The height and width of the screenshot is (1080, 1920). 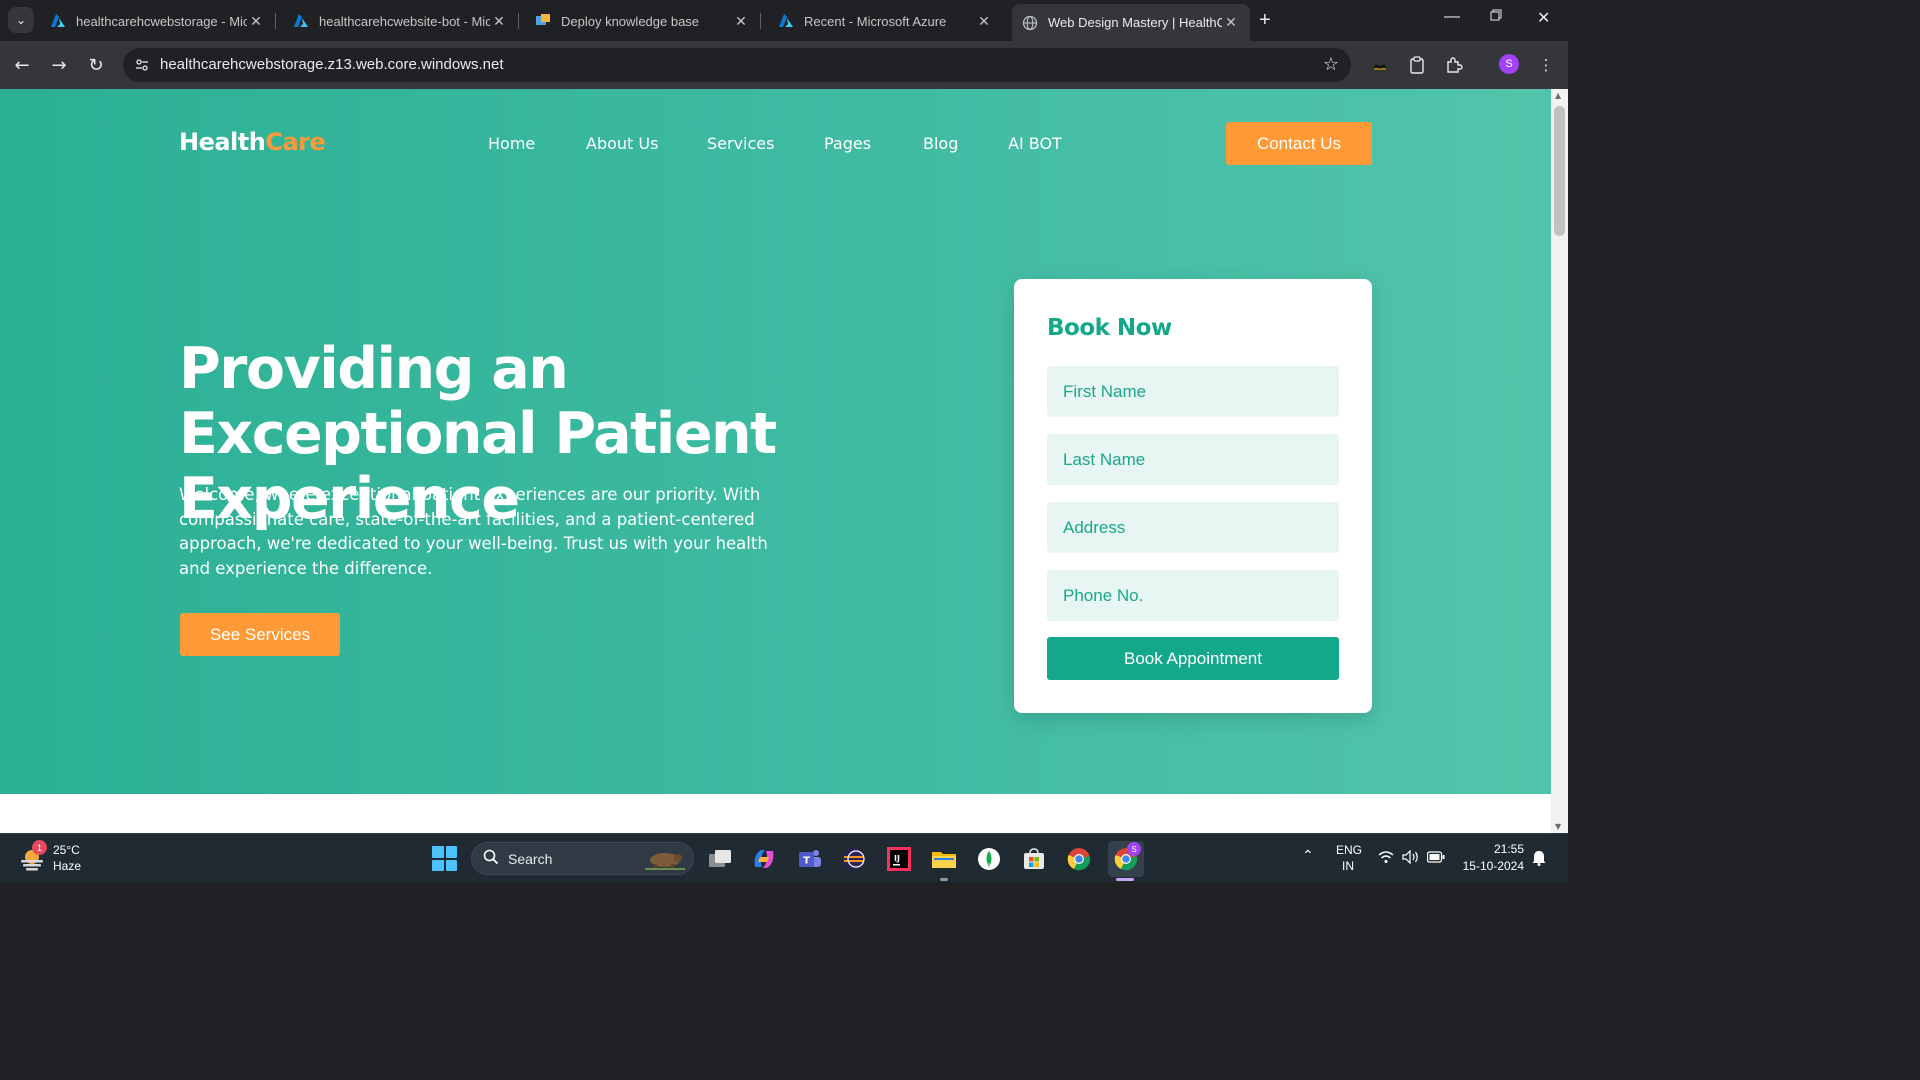 What do you see at coordinates (1193, 459) in the screenshot?
I see `last-name-field` at bounding box center [1193, 459].